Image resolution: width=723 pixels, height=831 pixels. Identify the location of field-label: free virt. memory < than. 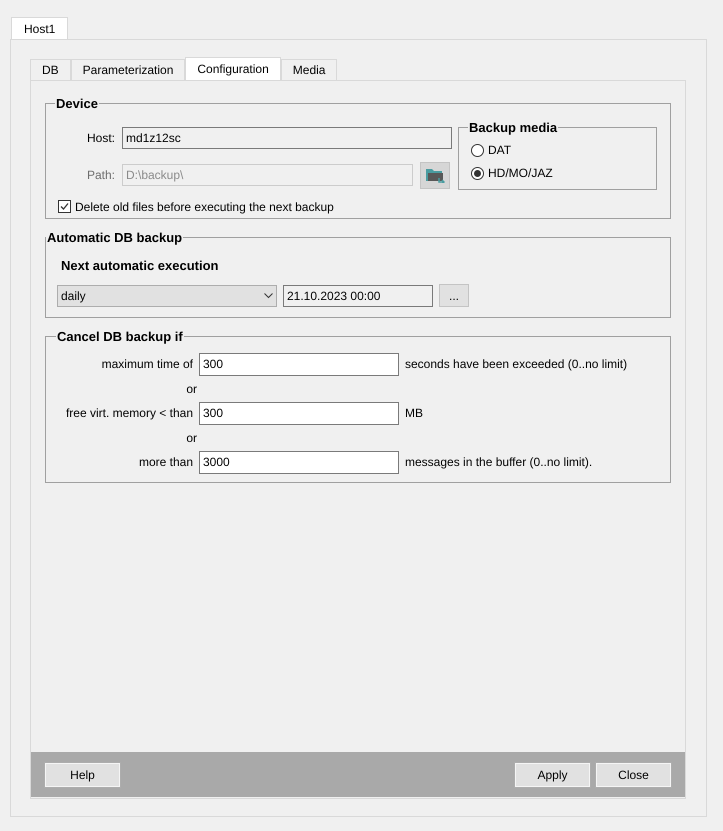
(129, 413).